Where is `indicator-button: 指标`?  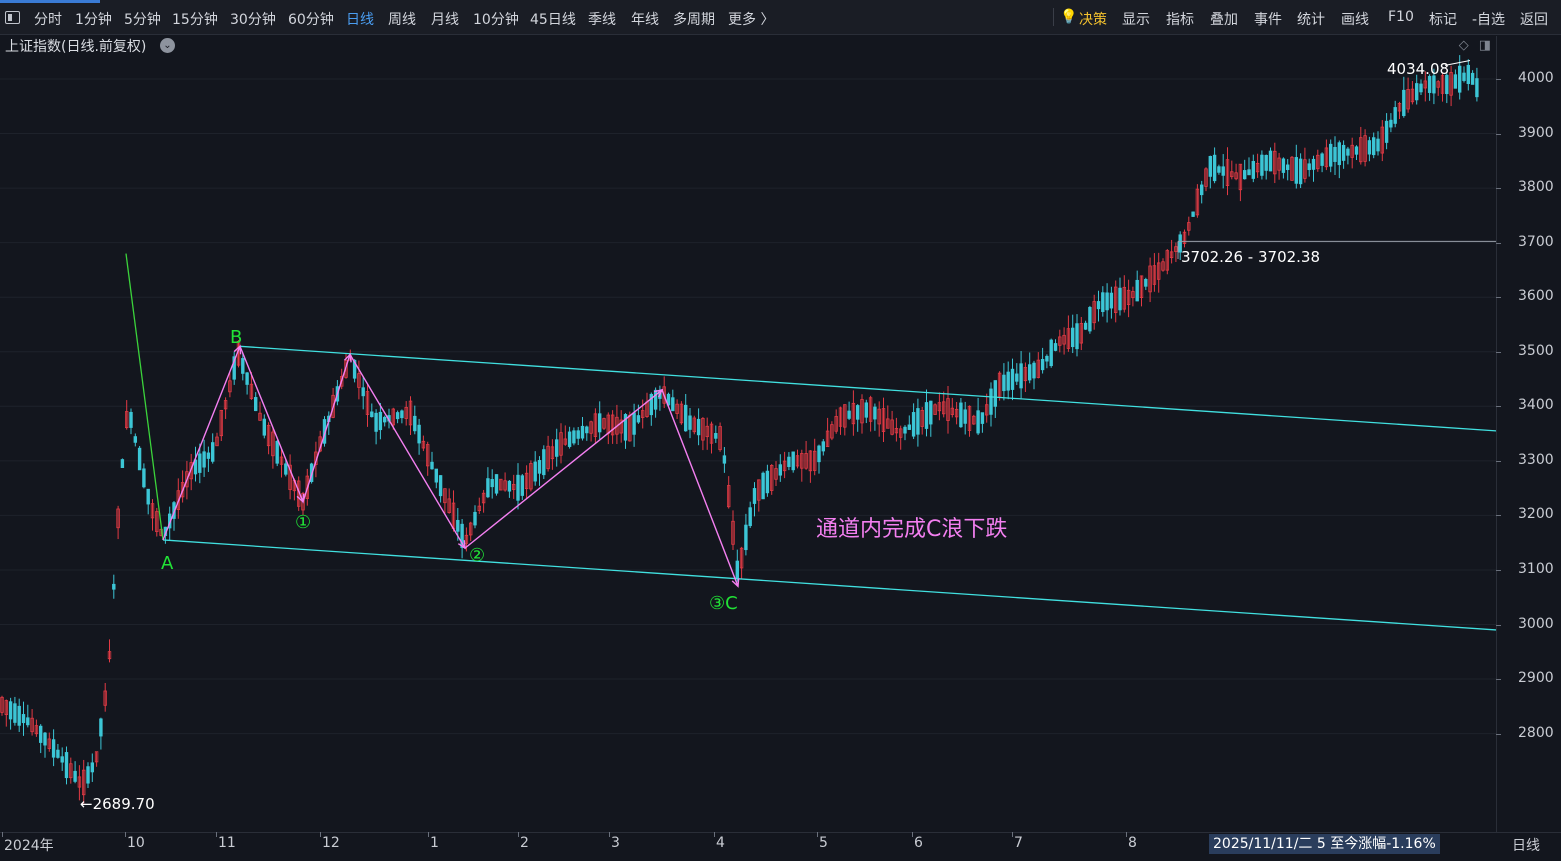
indicator-button: 指标 is located at coordinates (1180, 19).